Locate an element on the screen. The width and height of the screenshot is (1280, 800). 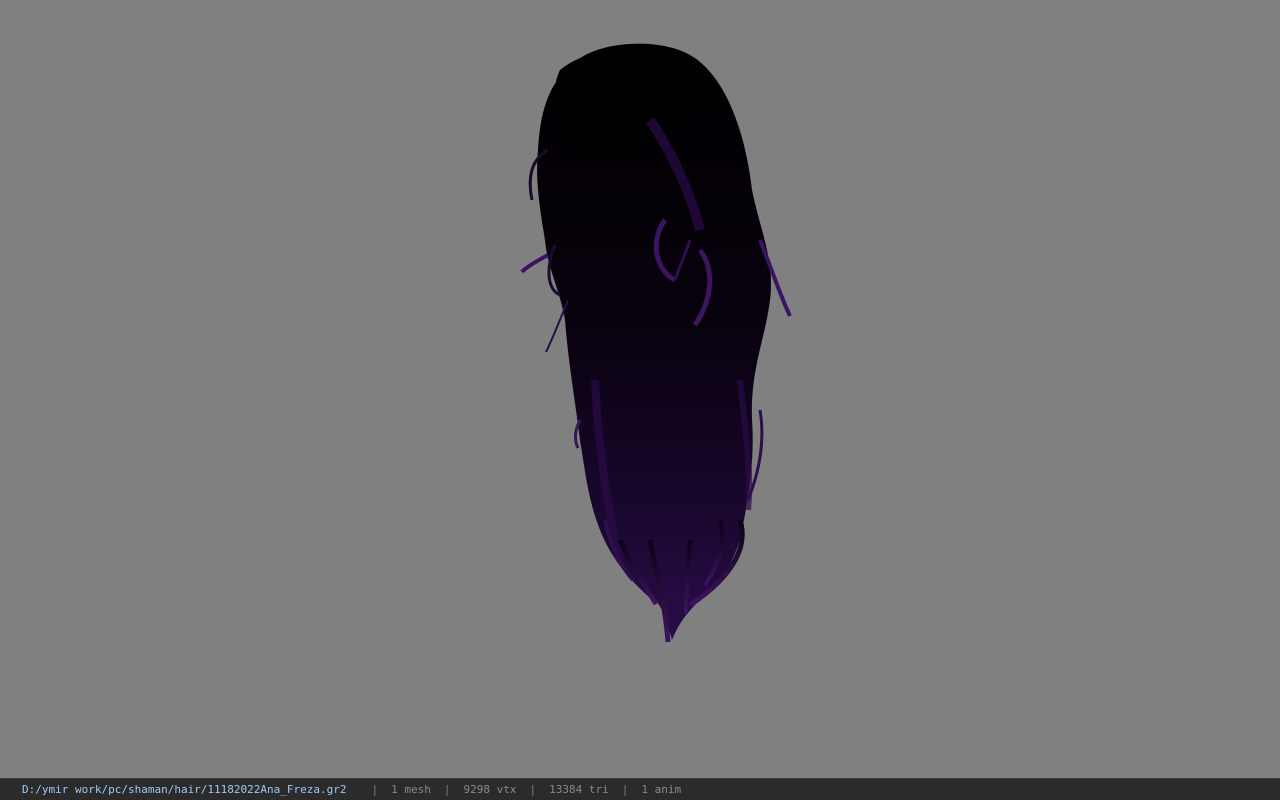
mesh-count-label: 1 mesh is located at coordinates (411, 789).